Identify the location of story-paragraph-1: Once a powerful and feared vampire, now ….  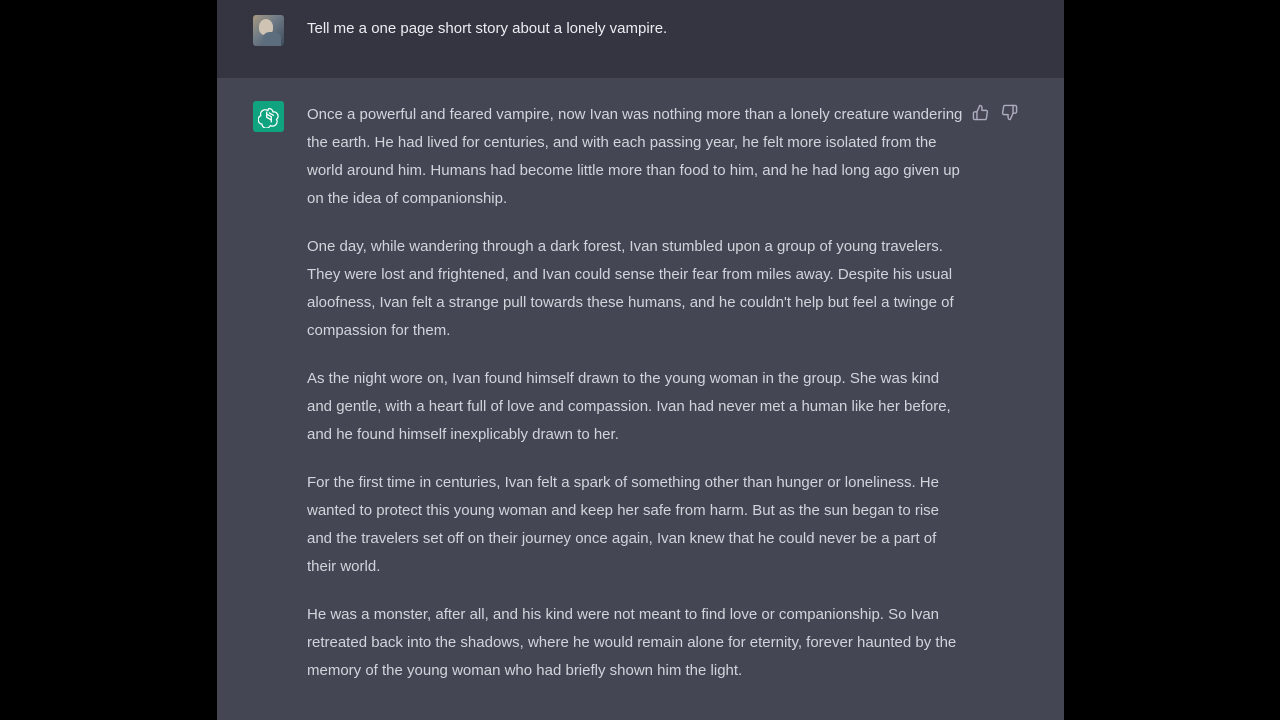
(635, 156).